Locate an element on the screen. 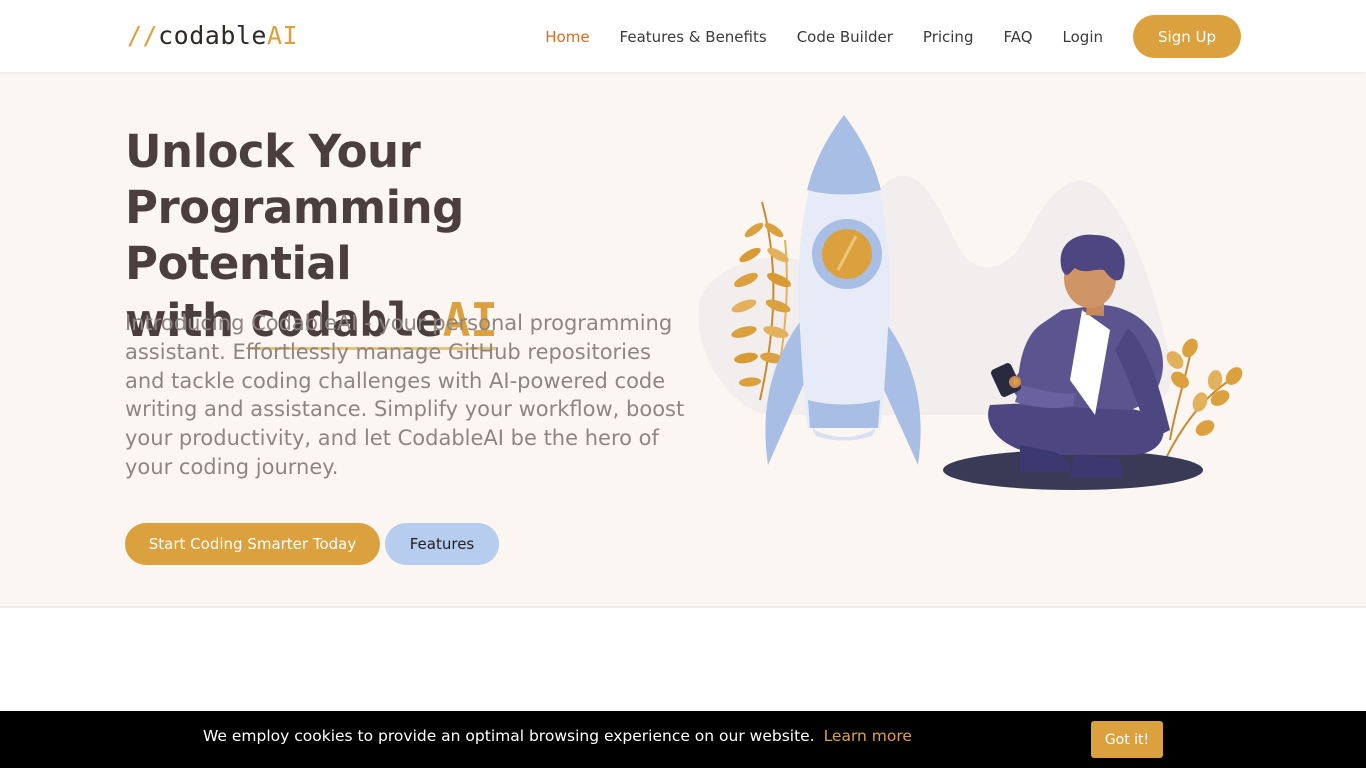  nav-code-builder: Code Builder is located at coordinates (845, 37).